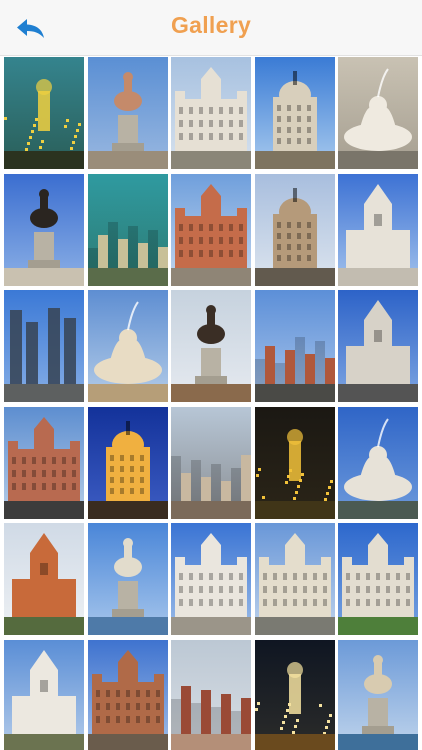 The image size is (422, 750). I want to click on photo-palace-white, so click(211, 579).